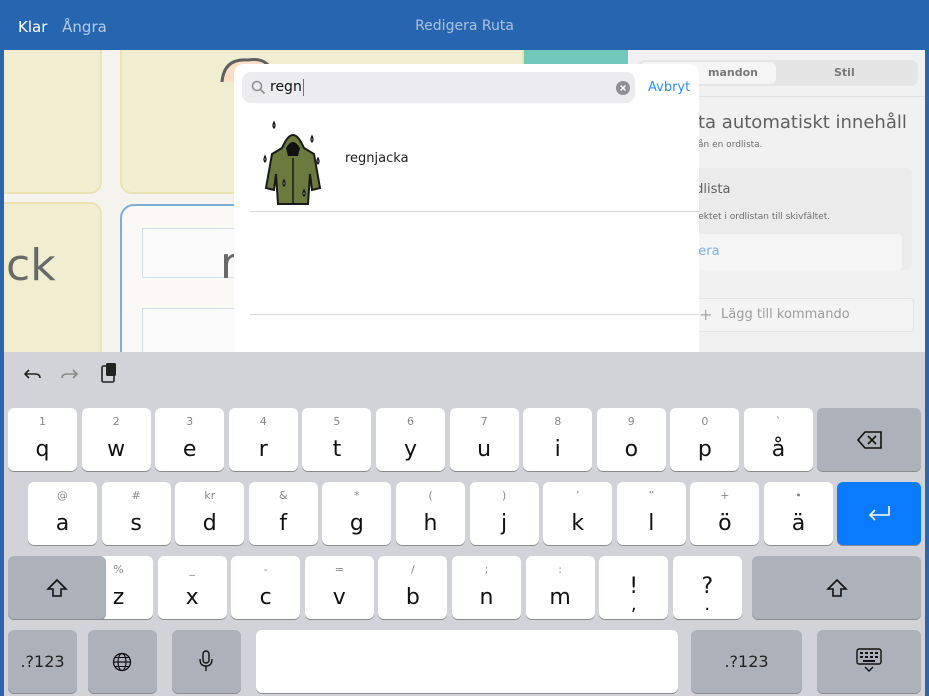 The image size is (929, 696). Describe the element at coordinates (206, 661) in the screenshot. I see `dictation-key` at that location.